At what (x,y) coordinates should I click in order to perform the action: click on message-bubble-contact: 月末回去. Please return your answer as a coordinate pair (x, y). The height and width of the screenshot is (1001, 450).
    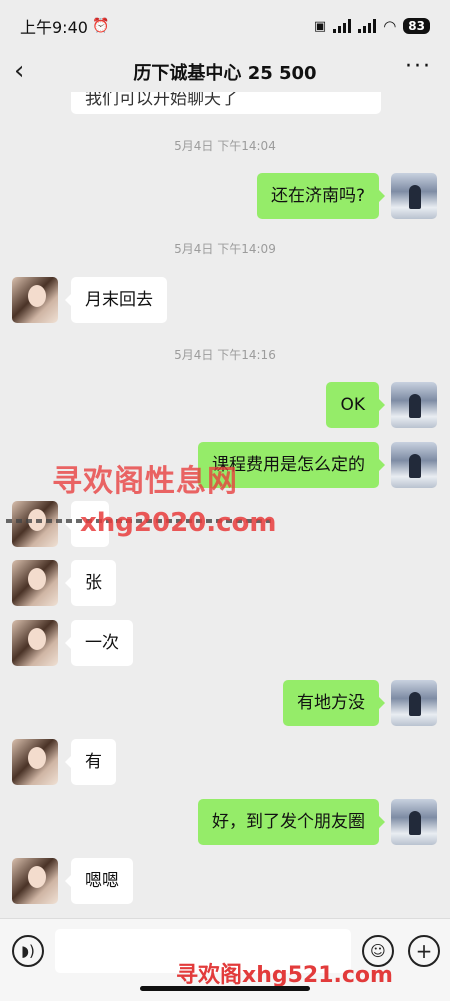
    Looking at the image, I should click on (116, 300).